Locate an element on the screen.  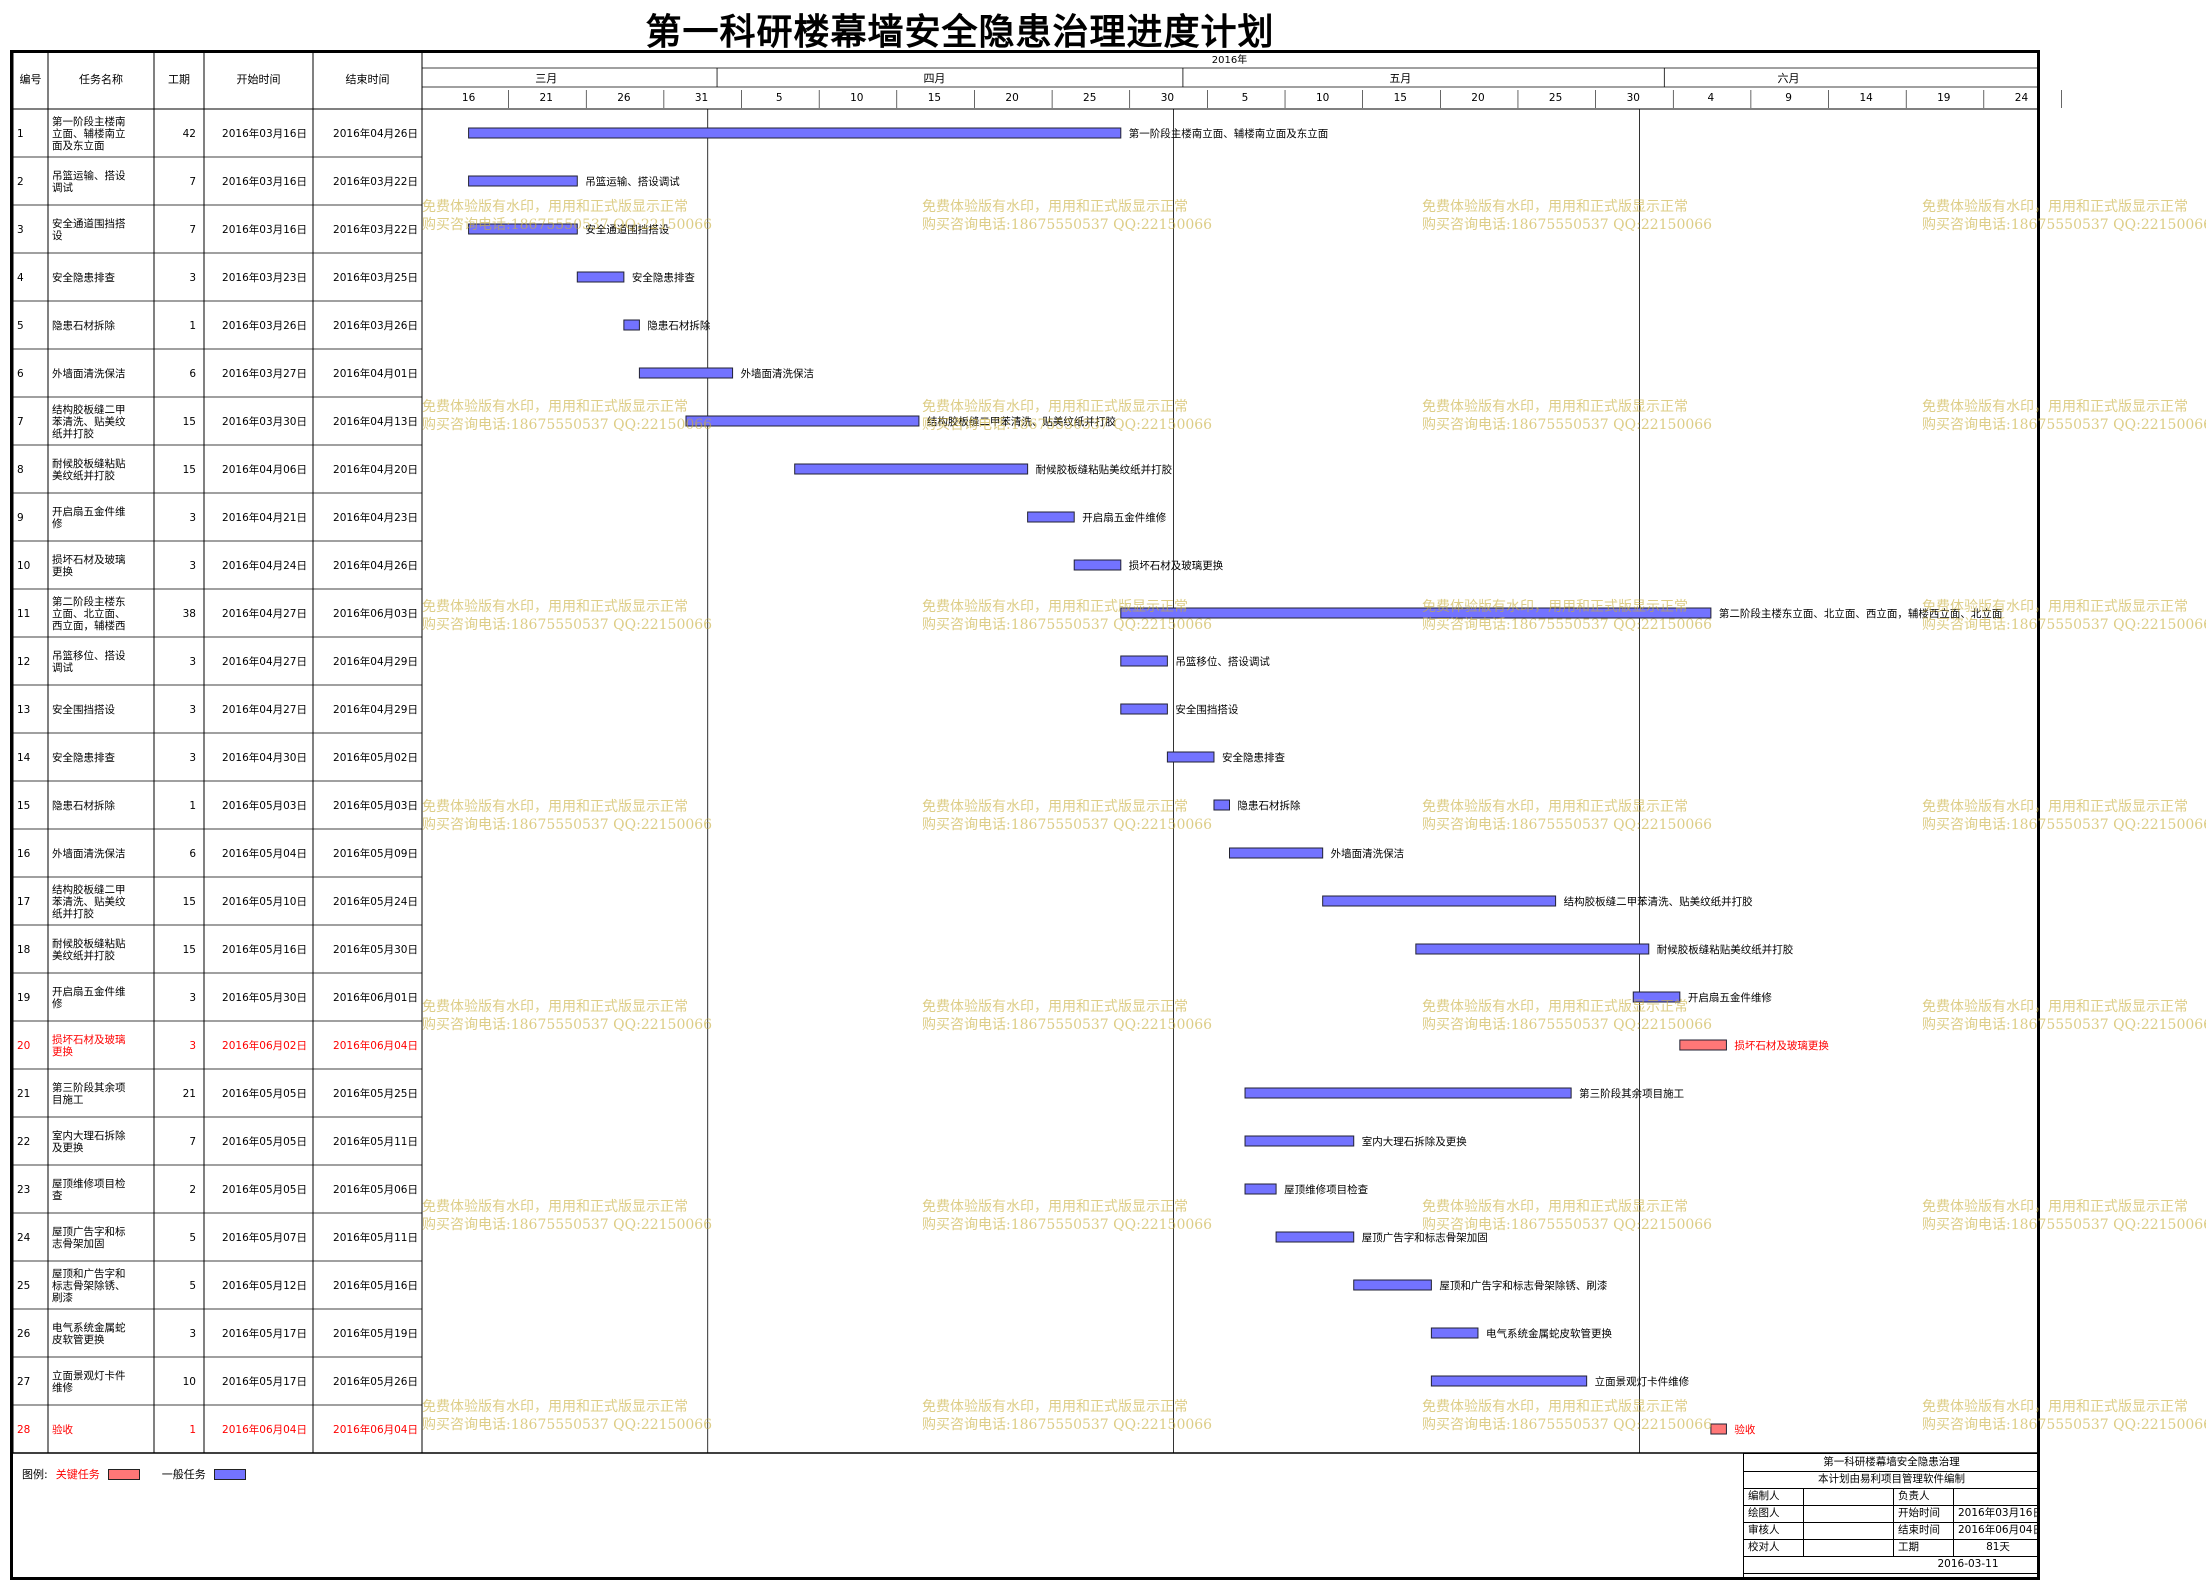
task-start: 2016年06月04日 is located at coordinates (264, 1429).